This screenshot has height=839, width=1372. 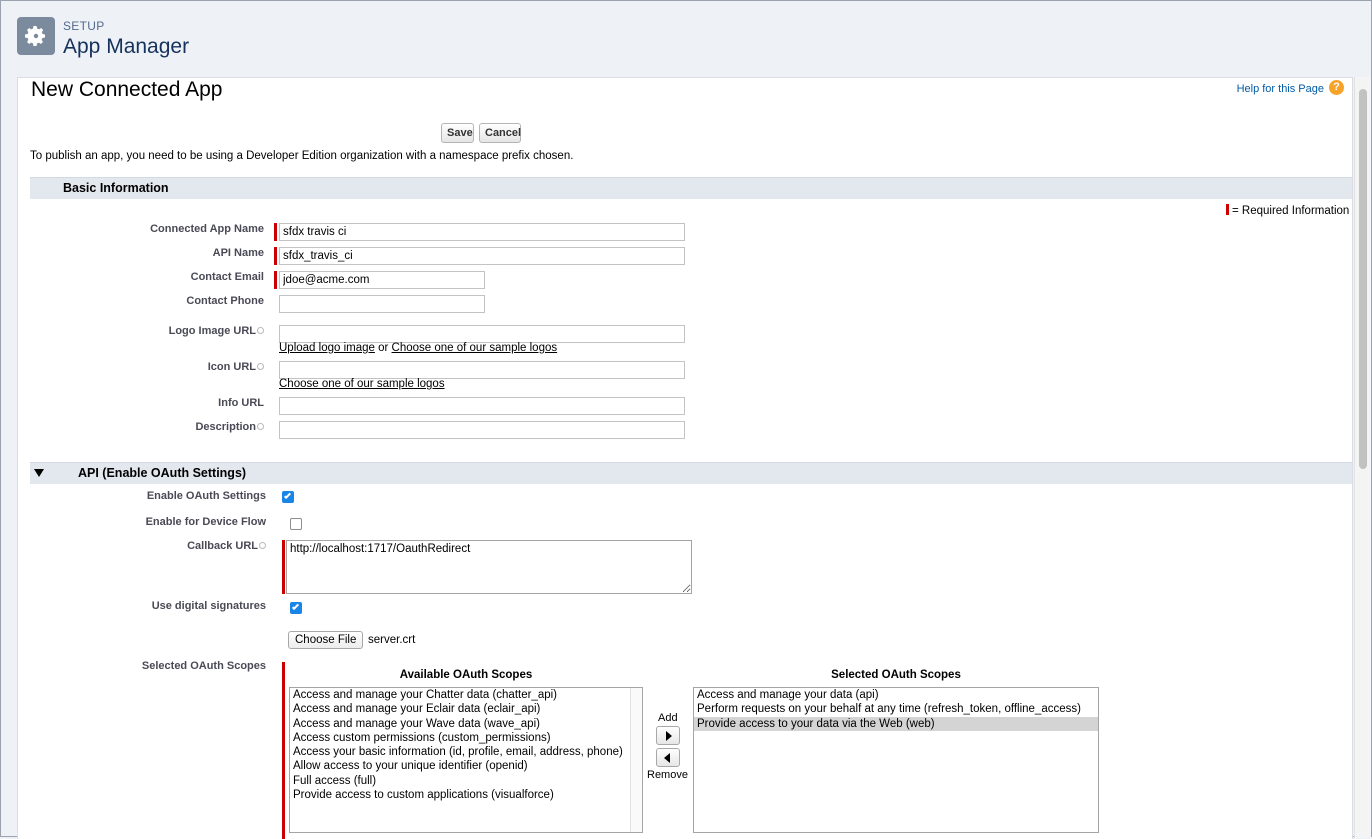 I want to click on contact-email-label: Contact Email, so click(x=227, y=277).